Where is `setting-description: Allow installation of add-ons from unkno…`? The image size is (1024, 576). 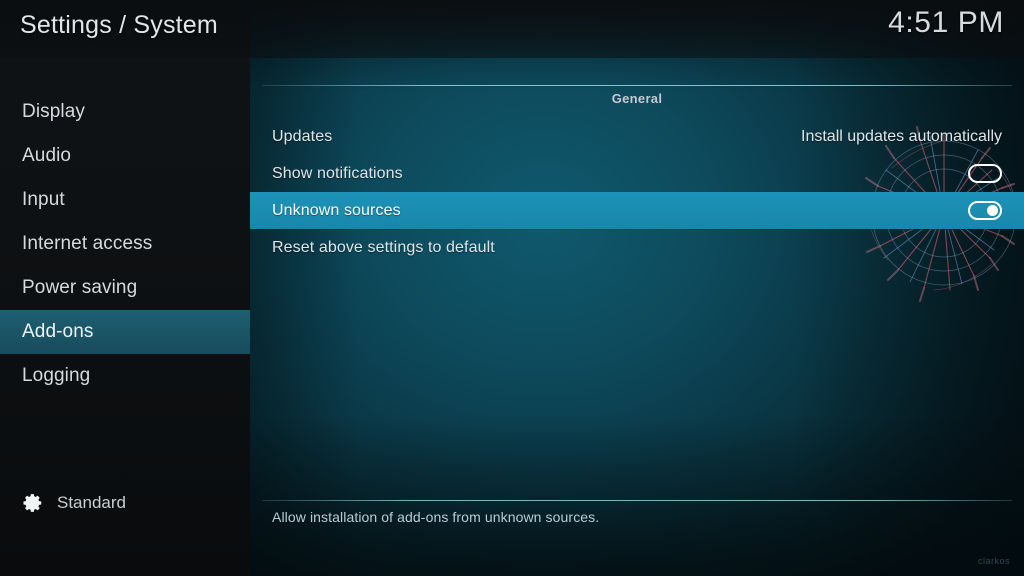
setting-description: Allow installation of add-ons from unkno… is located at coordinates (436, 517).